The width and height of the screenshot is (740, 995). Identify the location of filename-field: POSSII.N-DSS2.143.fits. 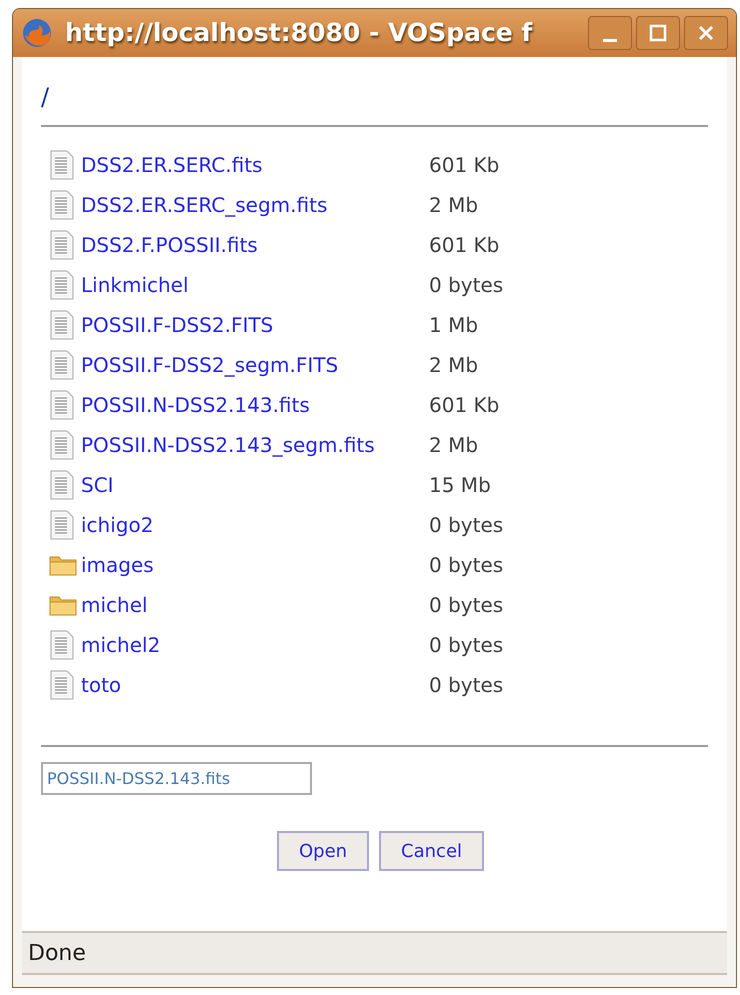
(176, 778).